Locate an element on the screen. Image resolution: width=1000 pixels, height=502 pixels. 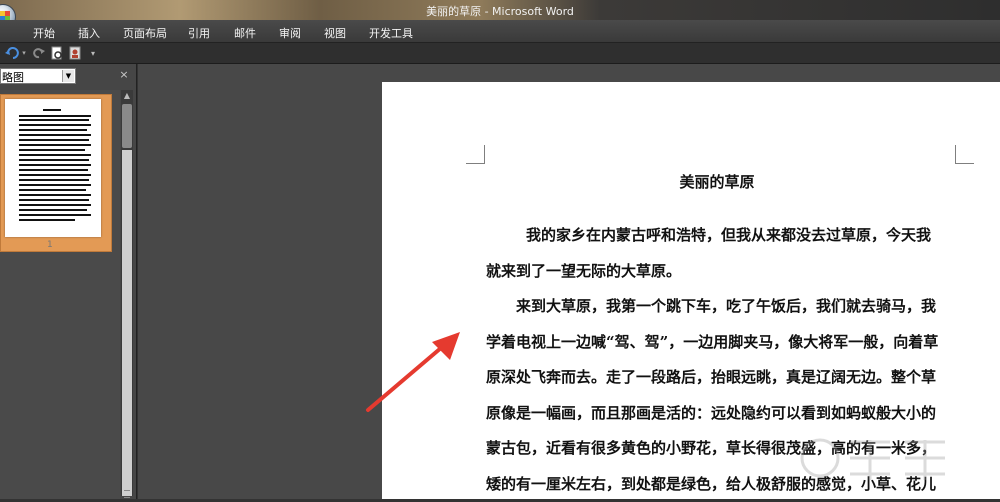
line-text: 学着电视上一边喊“驾、驾”，一边用脚夹马，像大将军一般，向着草 is located at coordinates (712, 343).